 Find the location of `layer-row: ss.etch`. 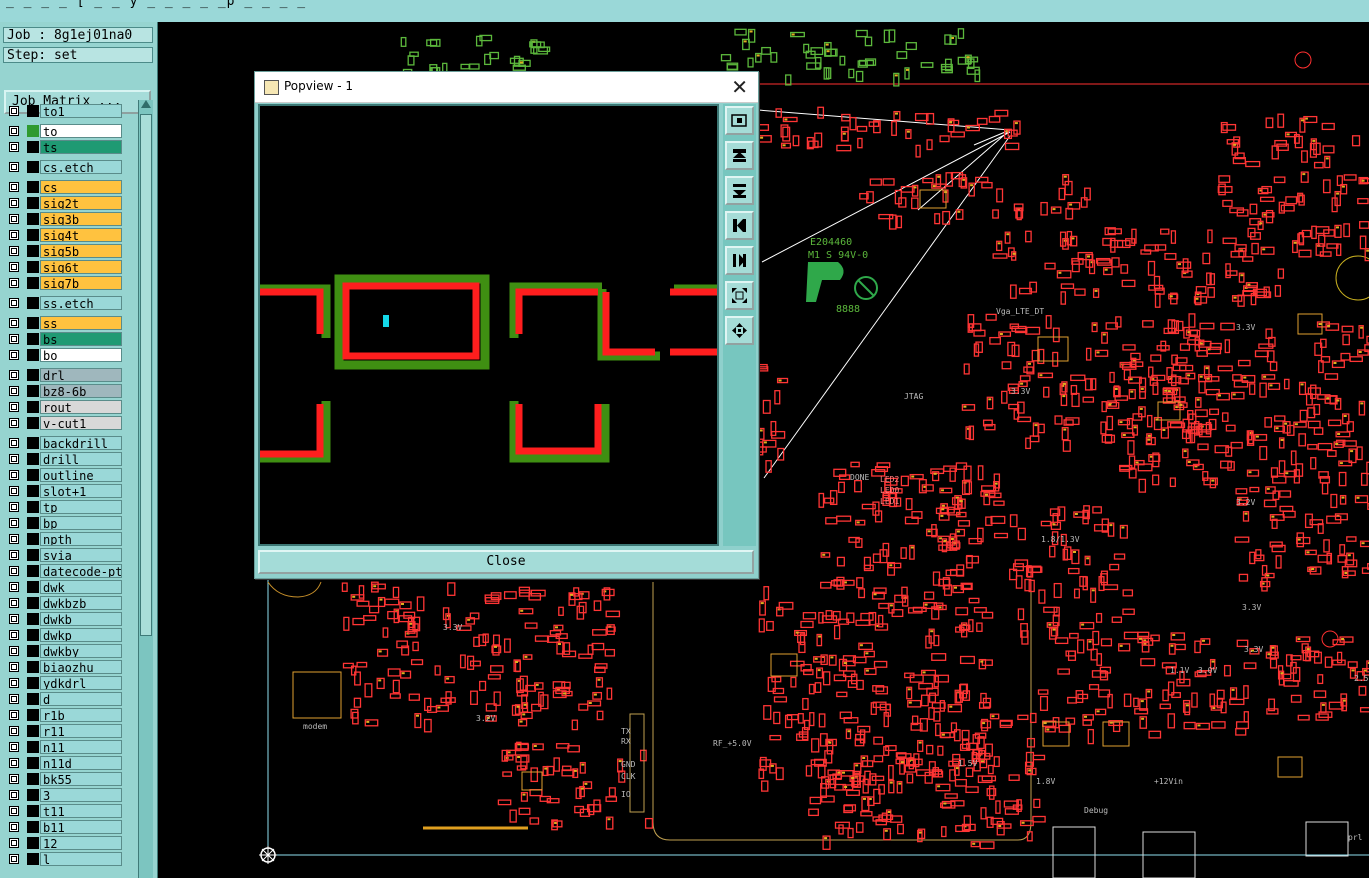

layer-row: ss.etch is located at coordinates (65, 303).